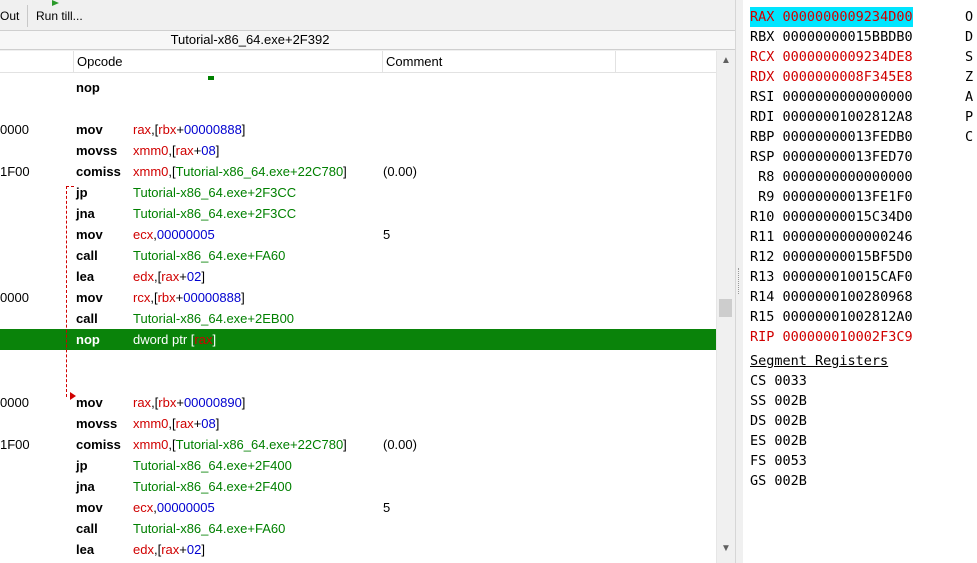 This screenshot has height=563, width=977. I want to click on register-rsp: RSP 00000000013FED70, so click(831, 157).